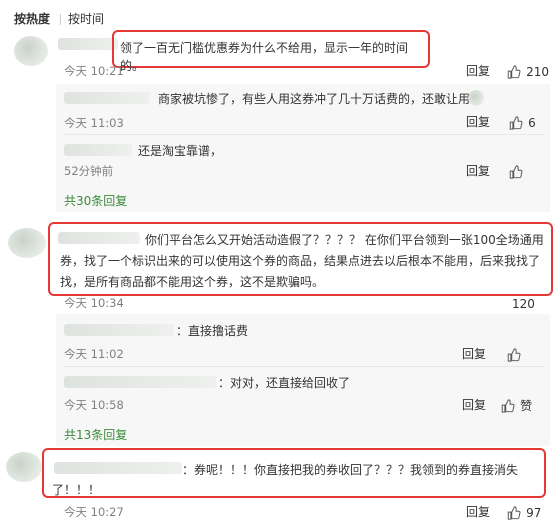  I want to click on reply-text: ：对对，还直接给回收了, so click(284, 383).